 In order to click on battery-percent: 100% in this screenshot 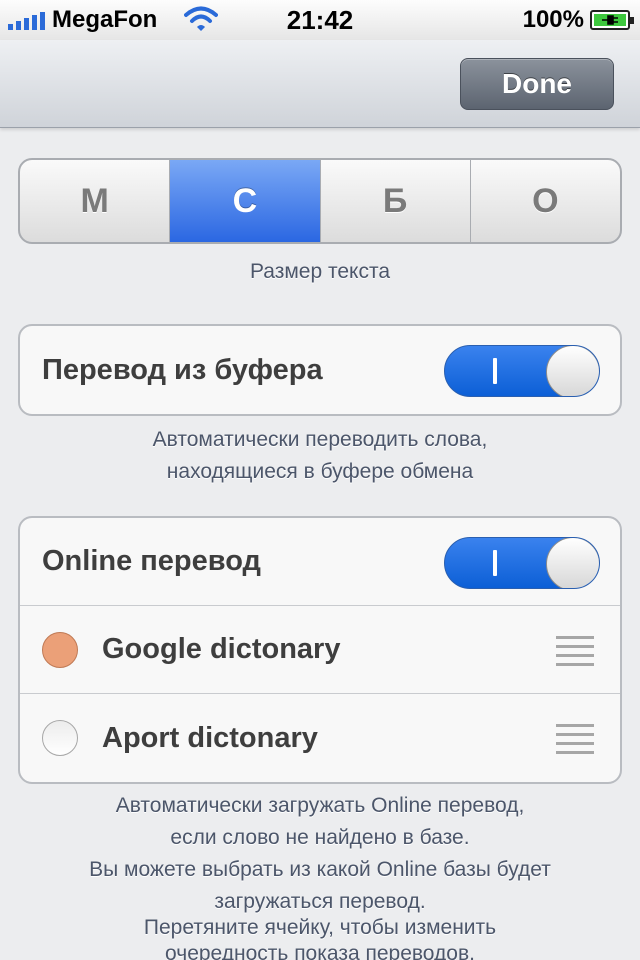, I will do `click(553, 19)`.